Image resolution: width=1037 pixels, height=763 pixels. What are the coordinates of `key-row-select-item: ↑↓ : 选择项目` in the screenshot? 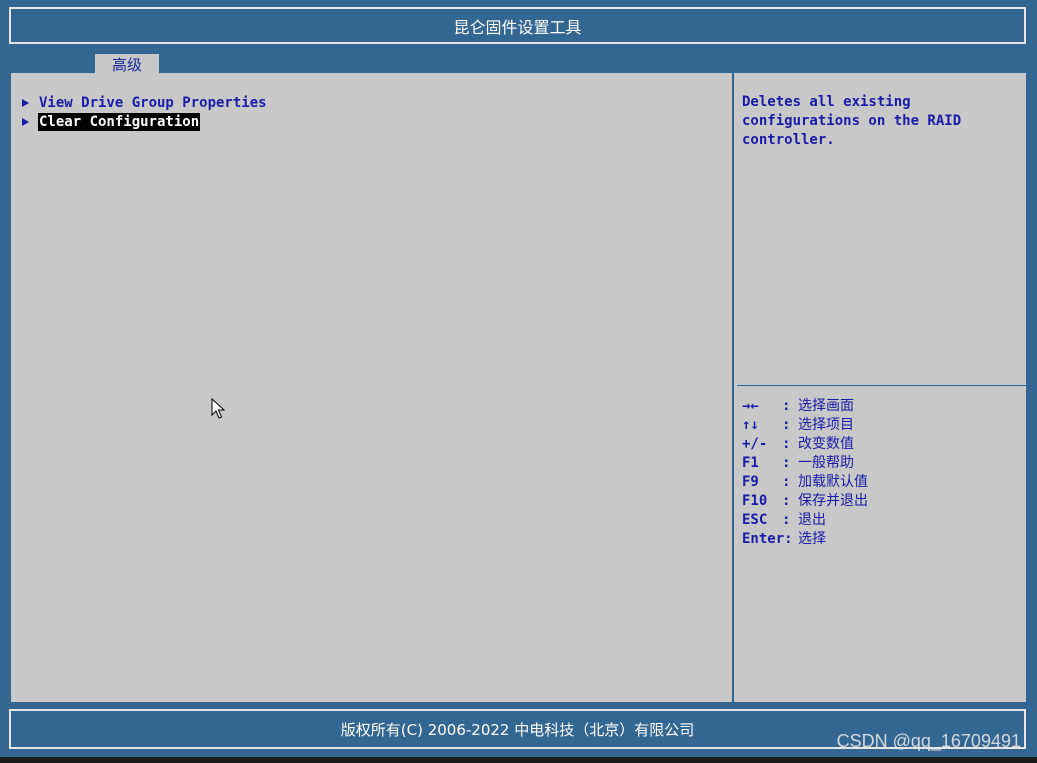 It's located at (805, 425).